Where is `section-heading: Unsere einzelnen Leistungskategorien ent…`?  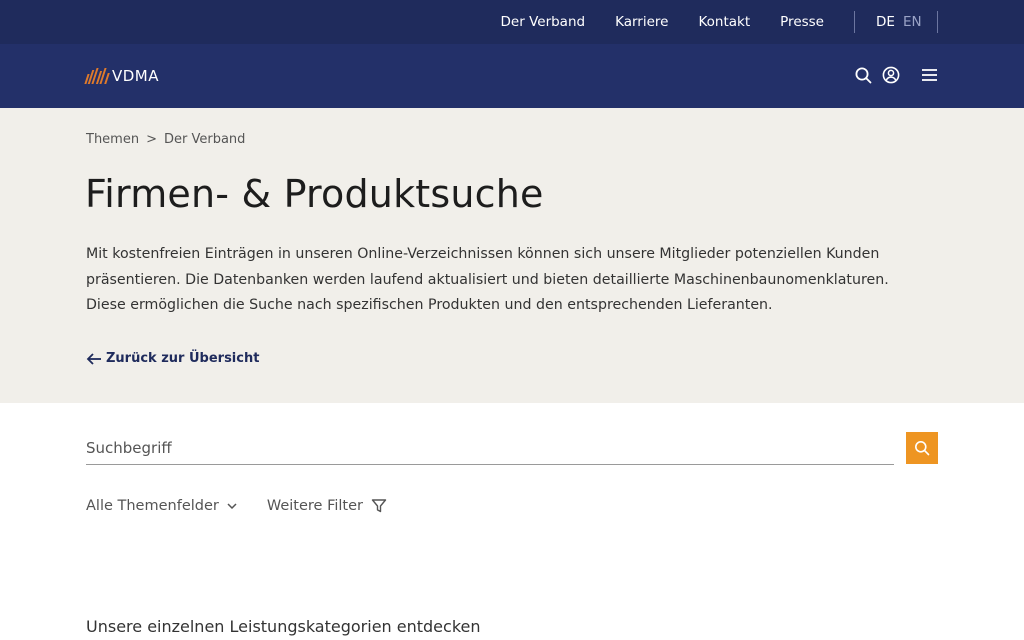 section-heading: Unsere einzelnen Leistungskategorien ent… is located at coordinates (283, 626).